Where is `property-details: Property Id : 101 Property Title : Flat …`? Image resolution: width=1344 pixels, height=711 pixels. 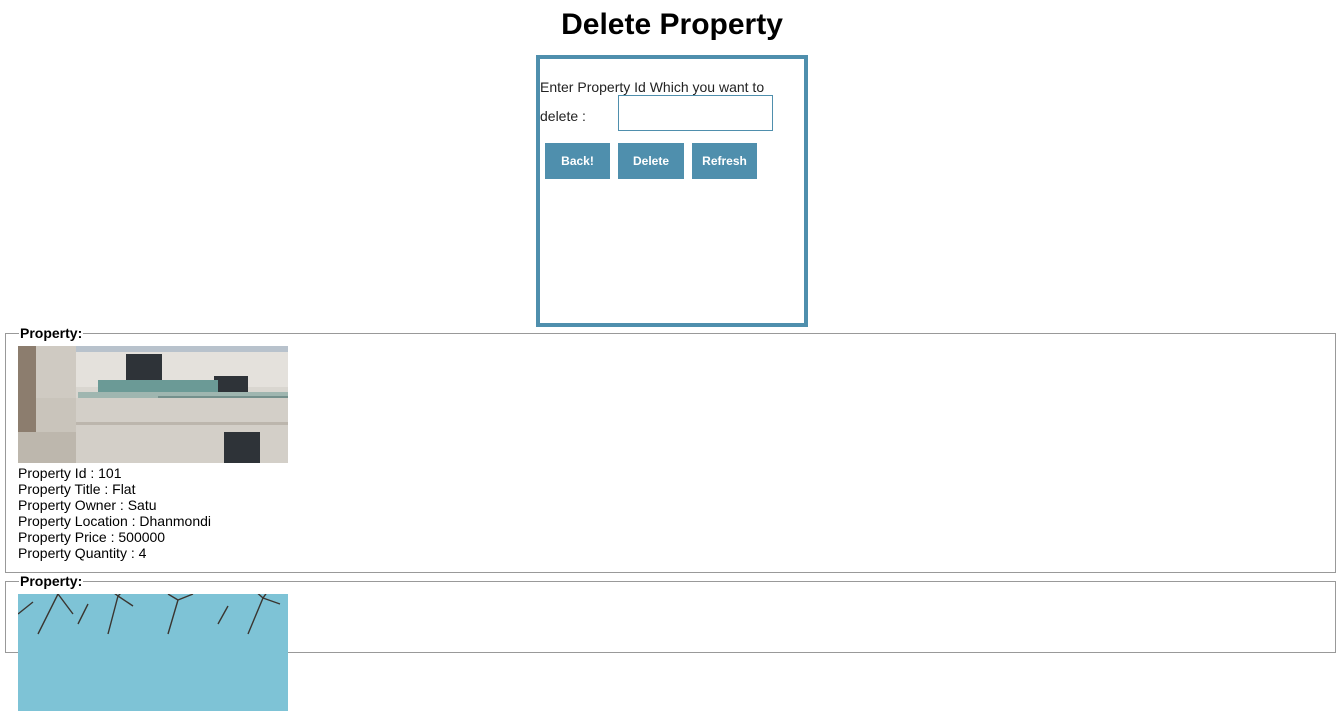
property-details: Property Id : 101 Property Title : Flat … is located at coordinates (670, 513).